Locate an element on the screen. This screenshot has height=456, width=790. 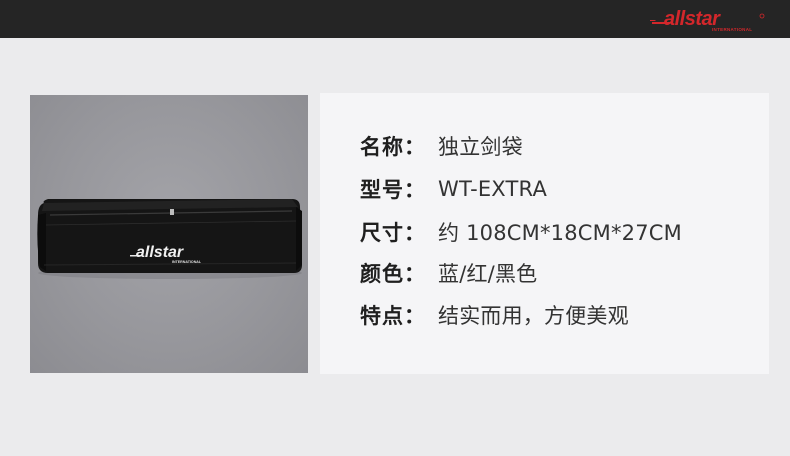
spec-row-color: 颜色： 蓝/红/黑色 is located at coordinates (448, 273).